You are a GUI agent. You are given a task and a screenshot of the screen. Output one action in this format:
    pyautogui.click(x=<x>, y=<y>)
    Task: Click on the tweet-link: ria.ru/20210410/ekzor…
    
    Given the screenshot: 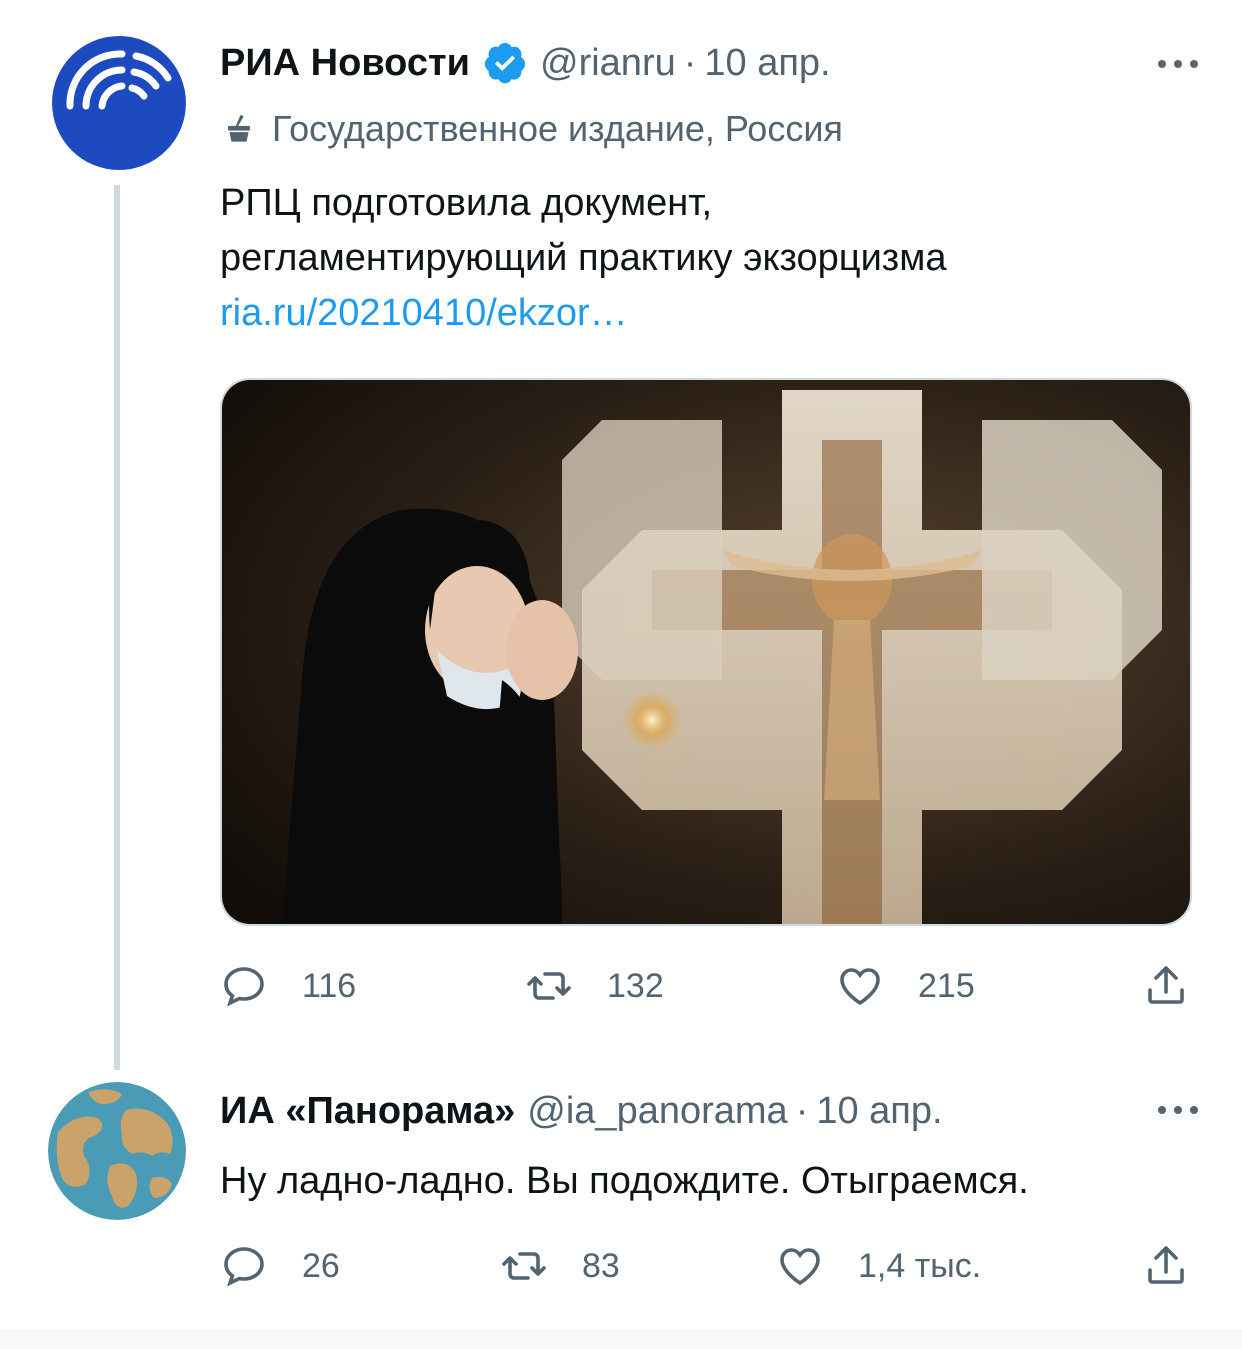 What is the action you would take?
    pyautogui.click(x=583, y=313)
    